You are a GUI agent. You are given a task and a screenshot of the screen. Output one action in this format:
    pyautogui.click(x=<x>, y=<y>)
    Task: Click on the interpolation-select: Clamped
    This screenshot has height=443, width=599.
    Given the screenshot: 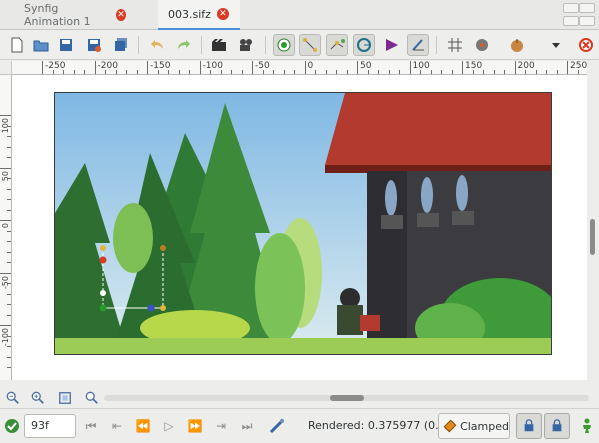 What is the action you would take?
    pyautogui.click(x=474, y=426)
    